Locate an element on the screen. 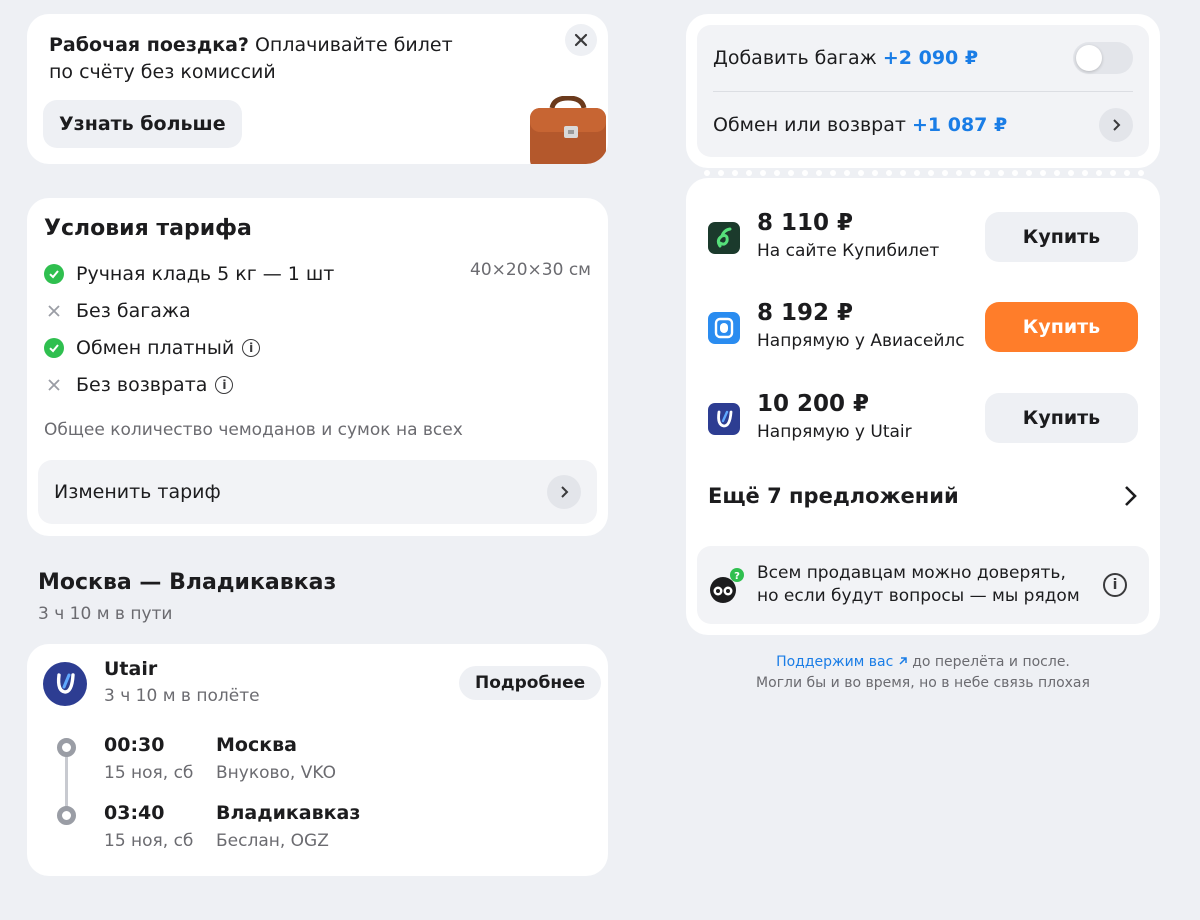 The height and width of the screenshot is (920, 1200). add-baggage-label: Добавить багаж is located at coordinates (795, 58).